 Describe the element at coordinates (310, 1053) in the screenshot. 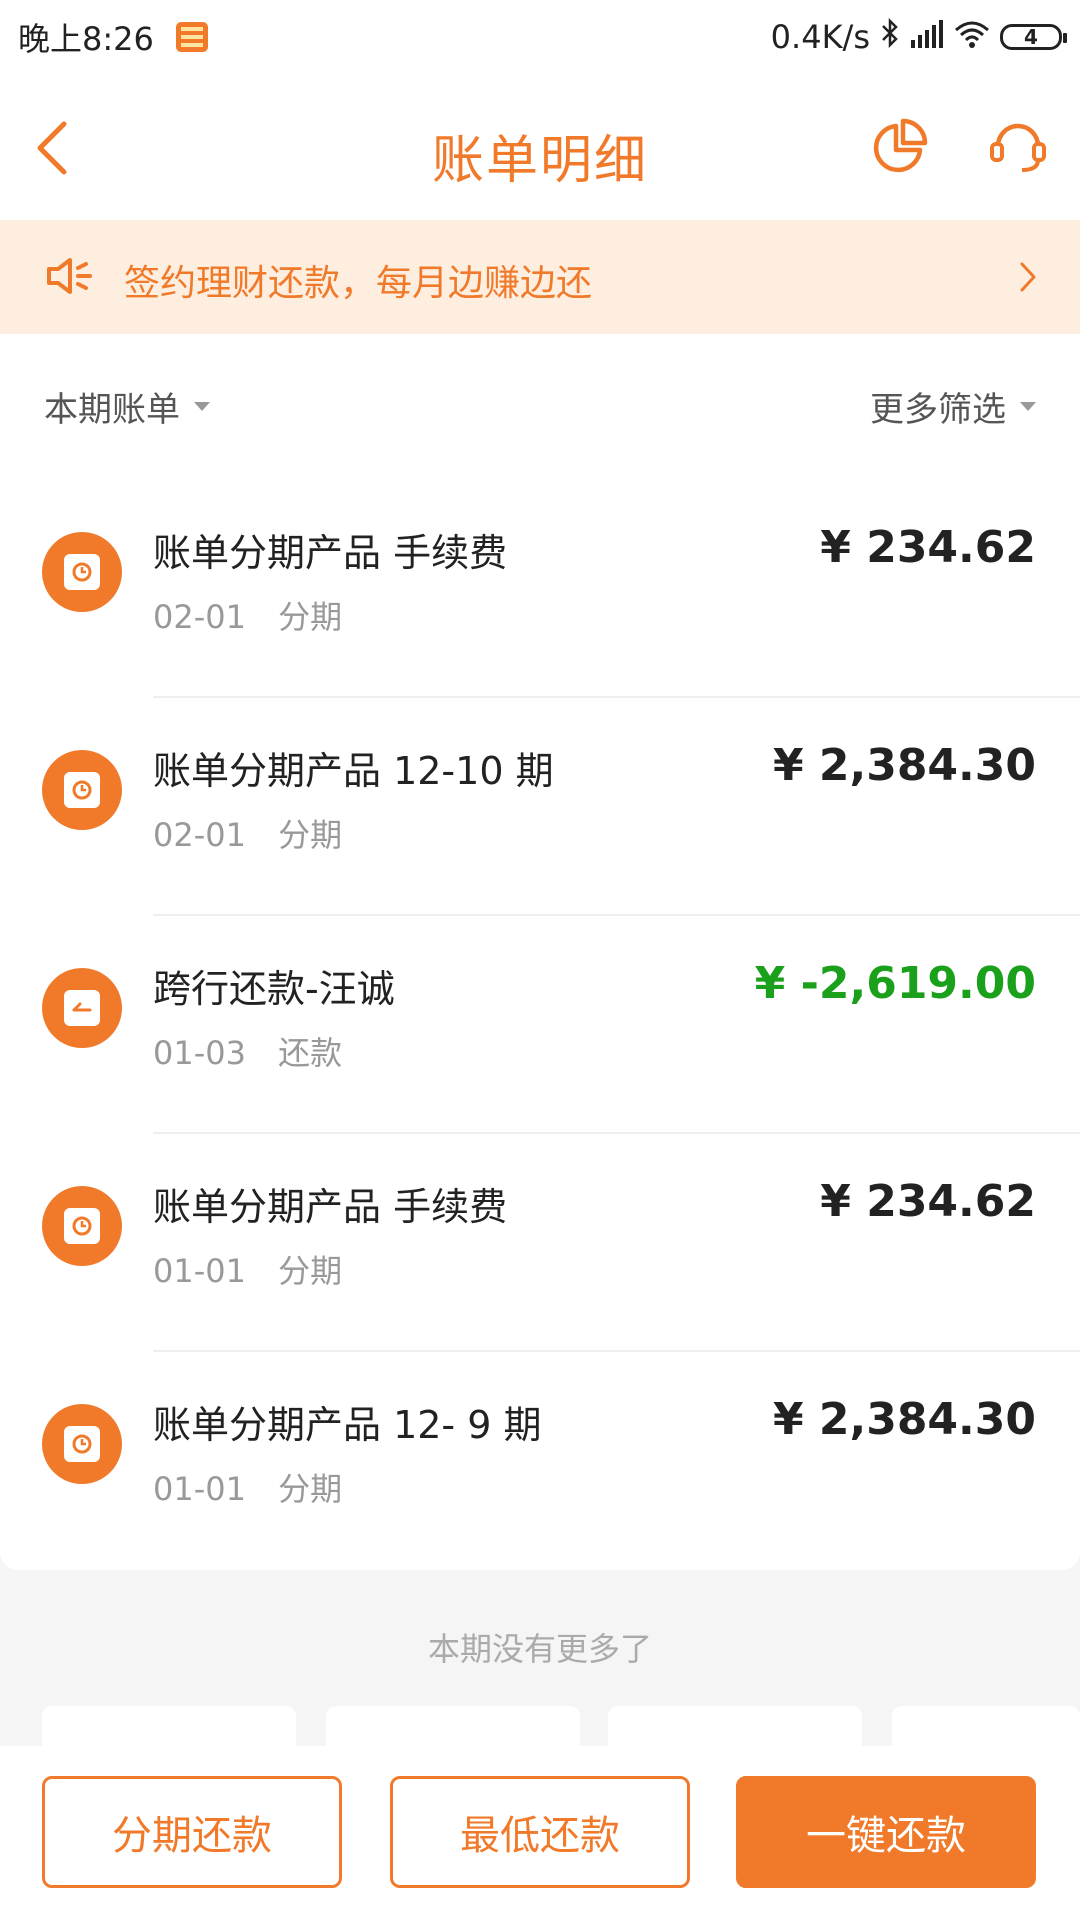

I see `transaction-type: 还款` at that location.